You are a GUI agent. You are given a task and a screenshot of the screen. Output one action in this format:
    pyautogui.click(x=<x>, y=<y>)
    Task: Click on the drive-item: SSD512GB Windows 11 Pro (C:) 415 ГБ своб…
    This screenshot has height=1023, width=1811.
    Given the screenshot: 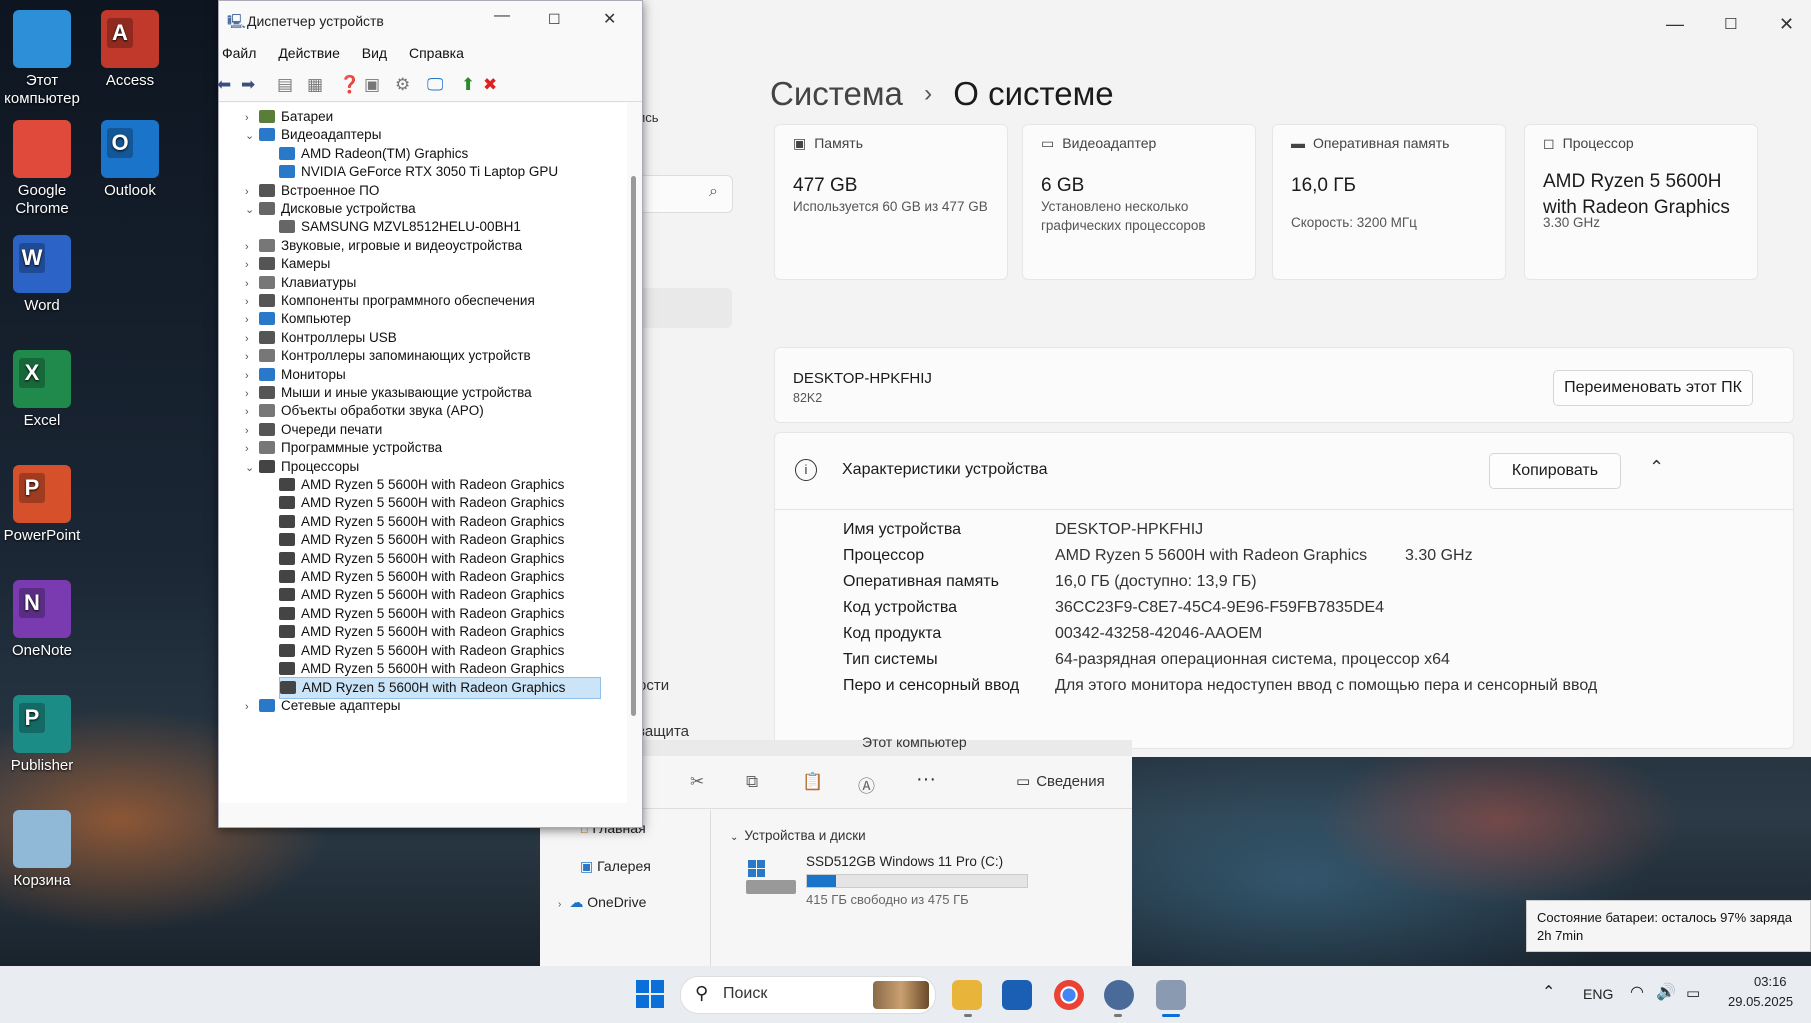 What is the action you would take?
    pyautogui.click(x=936, y=884)
    